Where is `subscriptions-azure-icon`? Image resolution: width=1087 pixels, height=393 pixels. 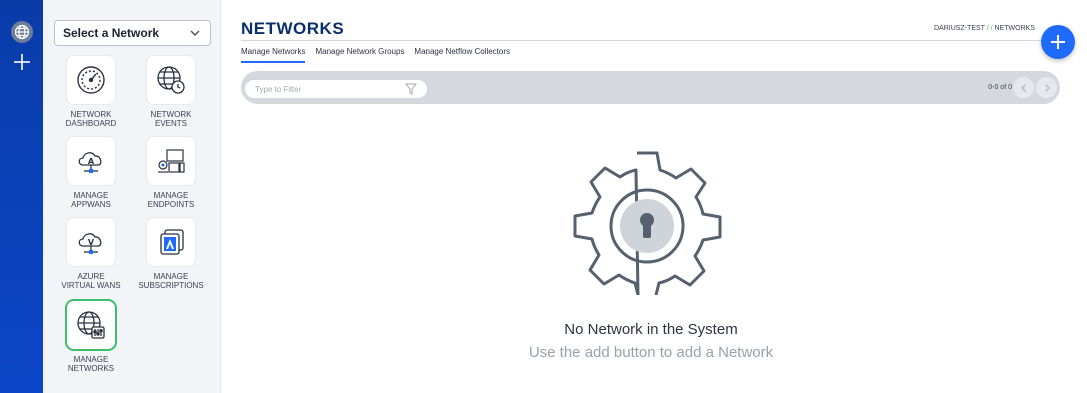 subscriptions-azure-icon is located at coordinates (172, 242).